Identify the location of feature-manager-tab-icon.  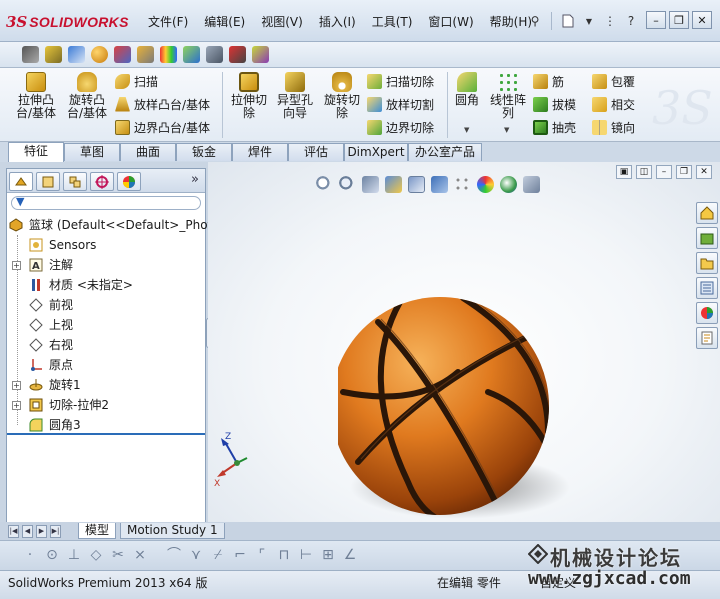
(21, 181).